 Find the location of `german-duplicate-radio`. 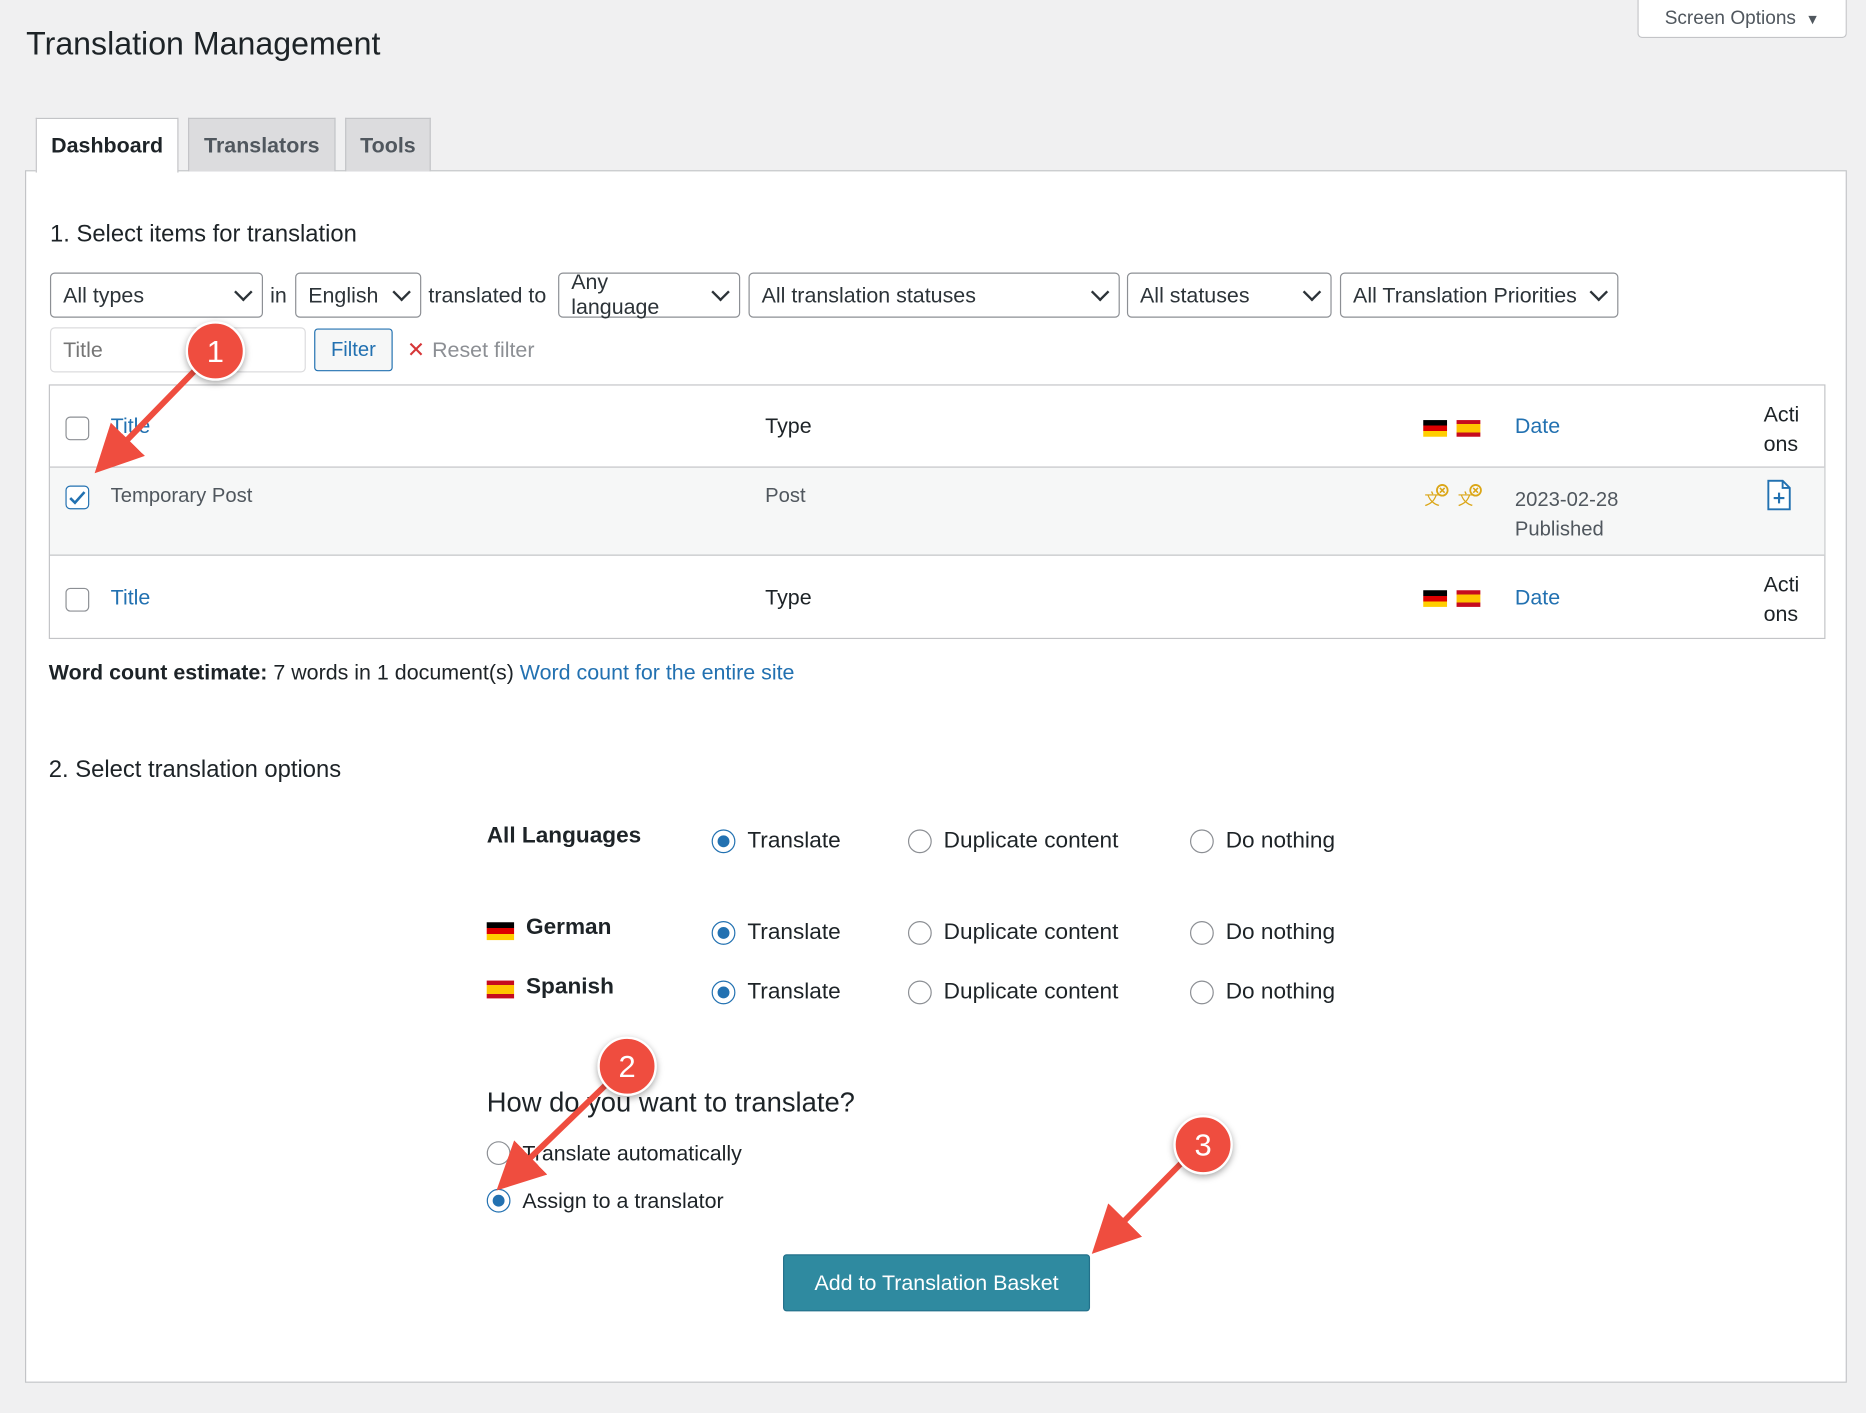

german-duplicate-radio is located at coordinates (919, 933).